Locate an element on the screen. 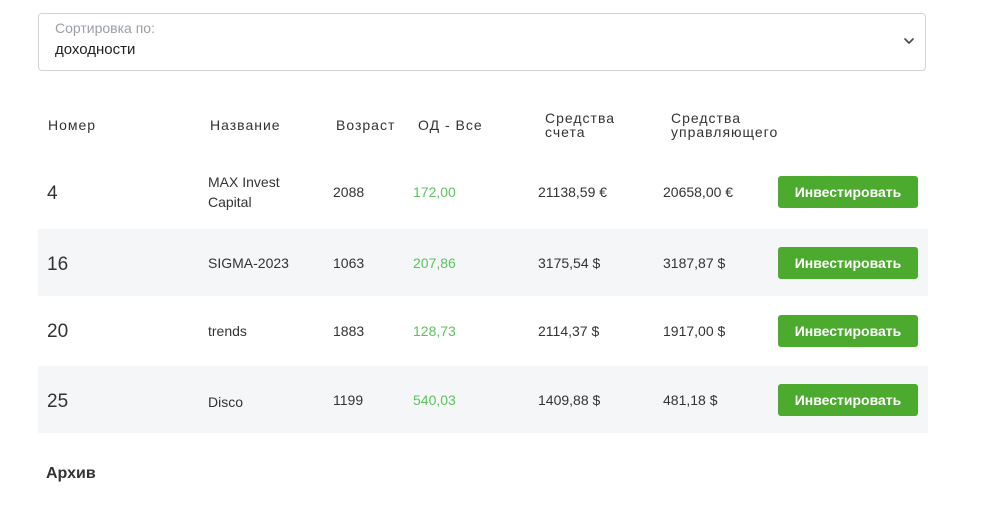 This screenshot has height=506, width=1005. row-age: 1199 is located at coordinates (348, 400).